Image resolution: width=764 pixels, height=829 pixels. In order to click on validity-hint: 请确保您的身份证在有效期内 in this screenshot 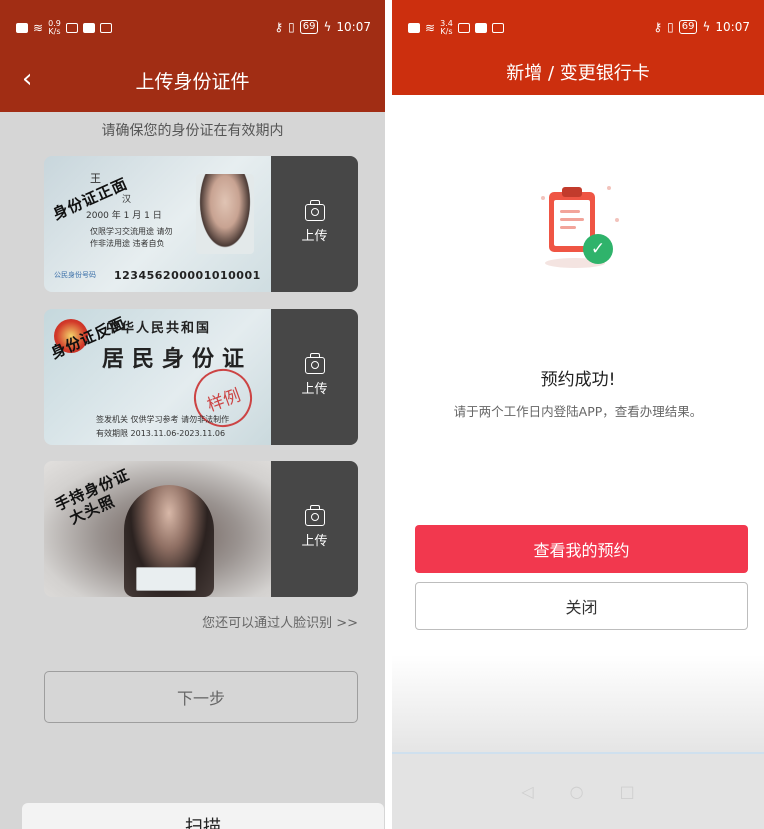, I will do `click(192, 131)`.